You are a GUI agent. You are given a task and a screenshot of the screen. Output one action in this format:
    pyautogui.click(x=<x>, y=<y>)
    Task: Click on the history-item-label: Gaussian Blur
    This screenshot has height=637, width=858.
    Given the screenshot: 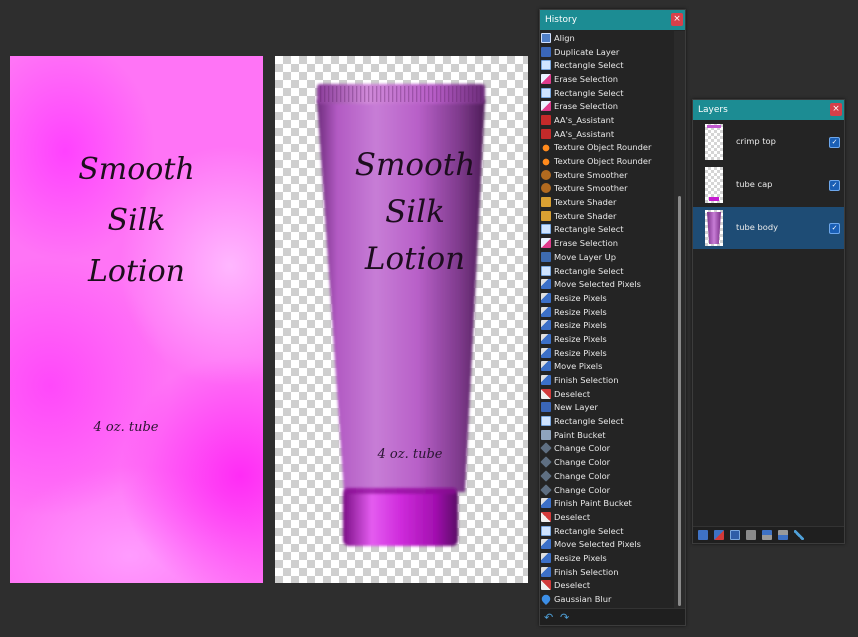 What is the action you would take?
    pyautogui.click(x=583, y=599)
    